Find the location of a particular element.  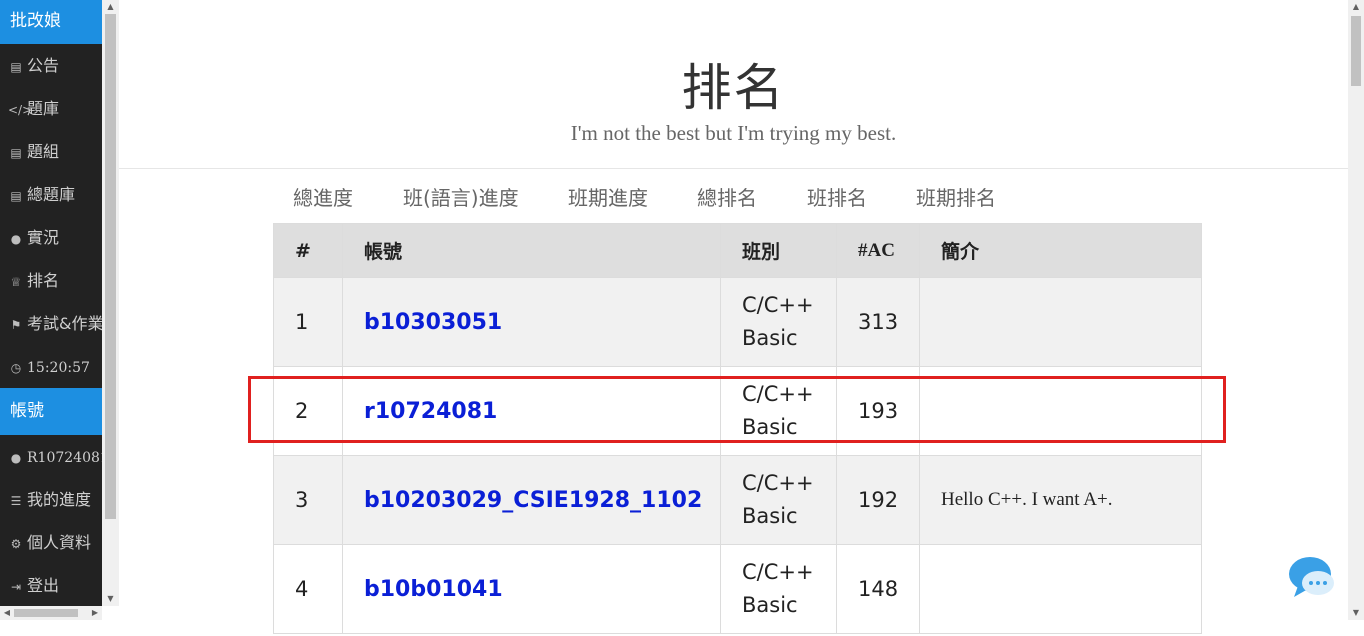

tab-class-term-ranking: 班期排名 is located at coordinates (956, 196).